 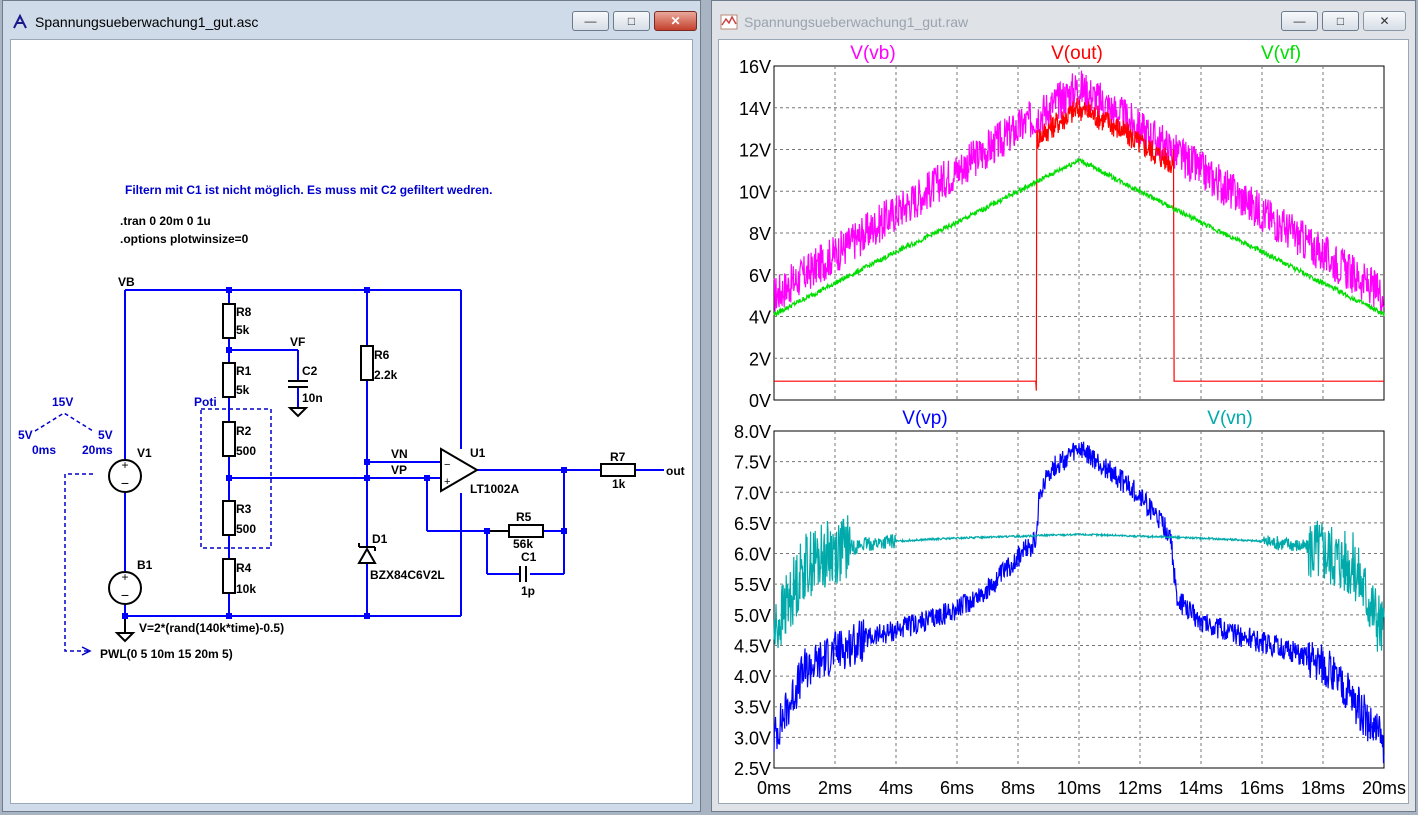 I want to click on pwl-peak-label: 15V, so click(x=62, y=402).